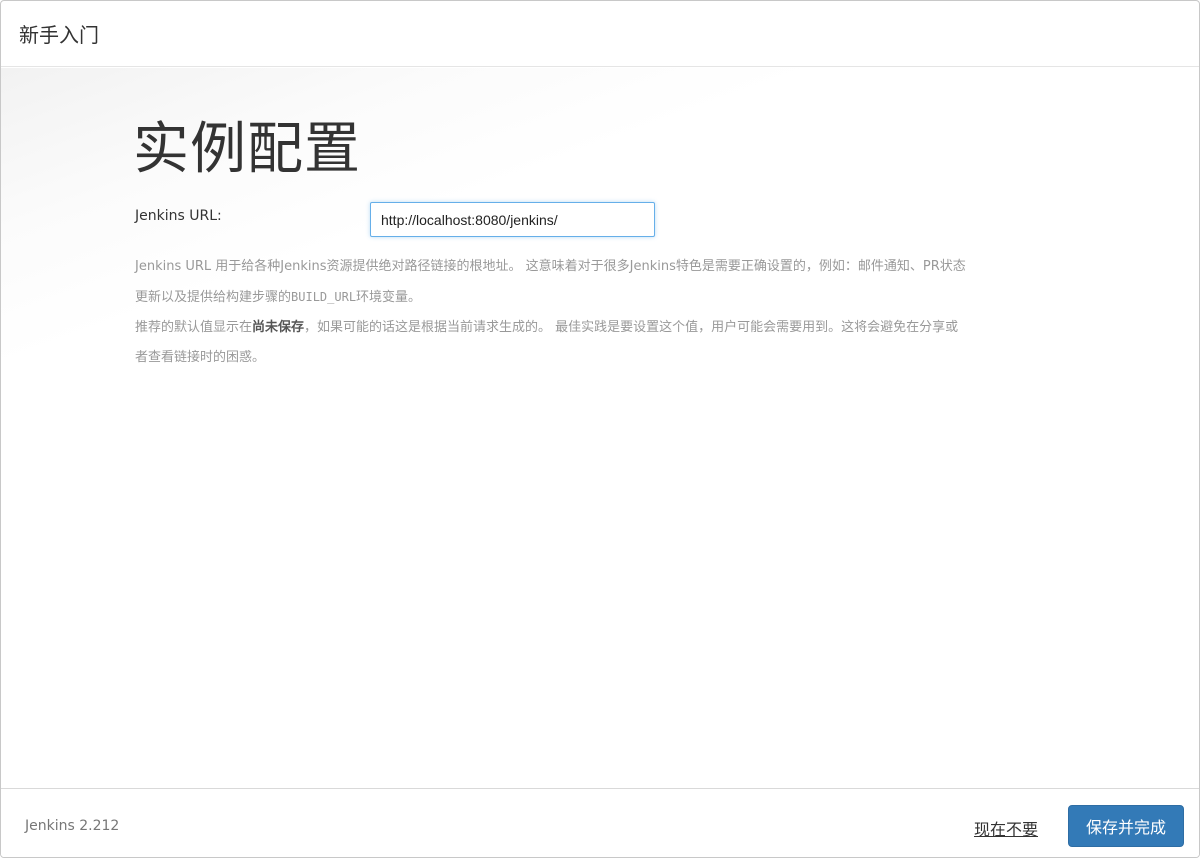 The height and width of the screenshot is (858, 1200). What do you see at coordinates (72, 826) in the screenshot?
I see `jenkins-version: Jenkins 2.212` at bounding box center [72, 826].